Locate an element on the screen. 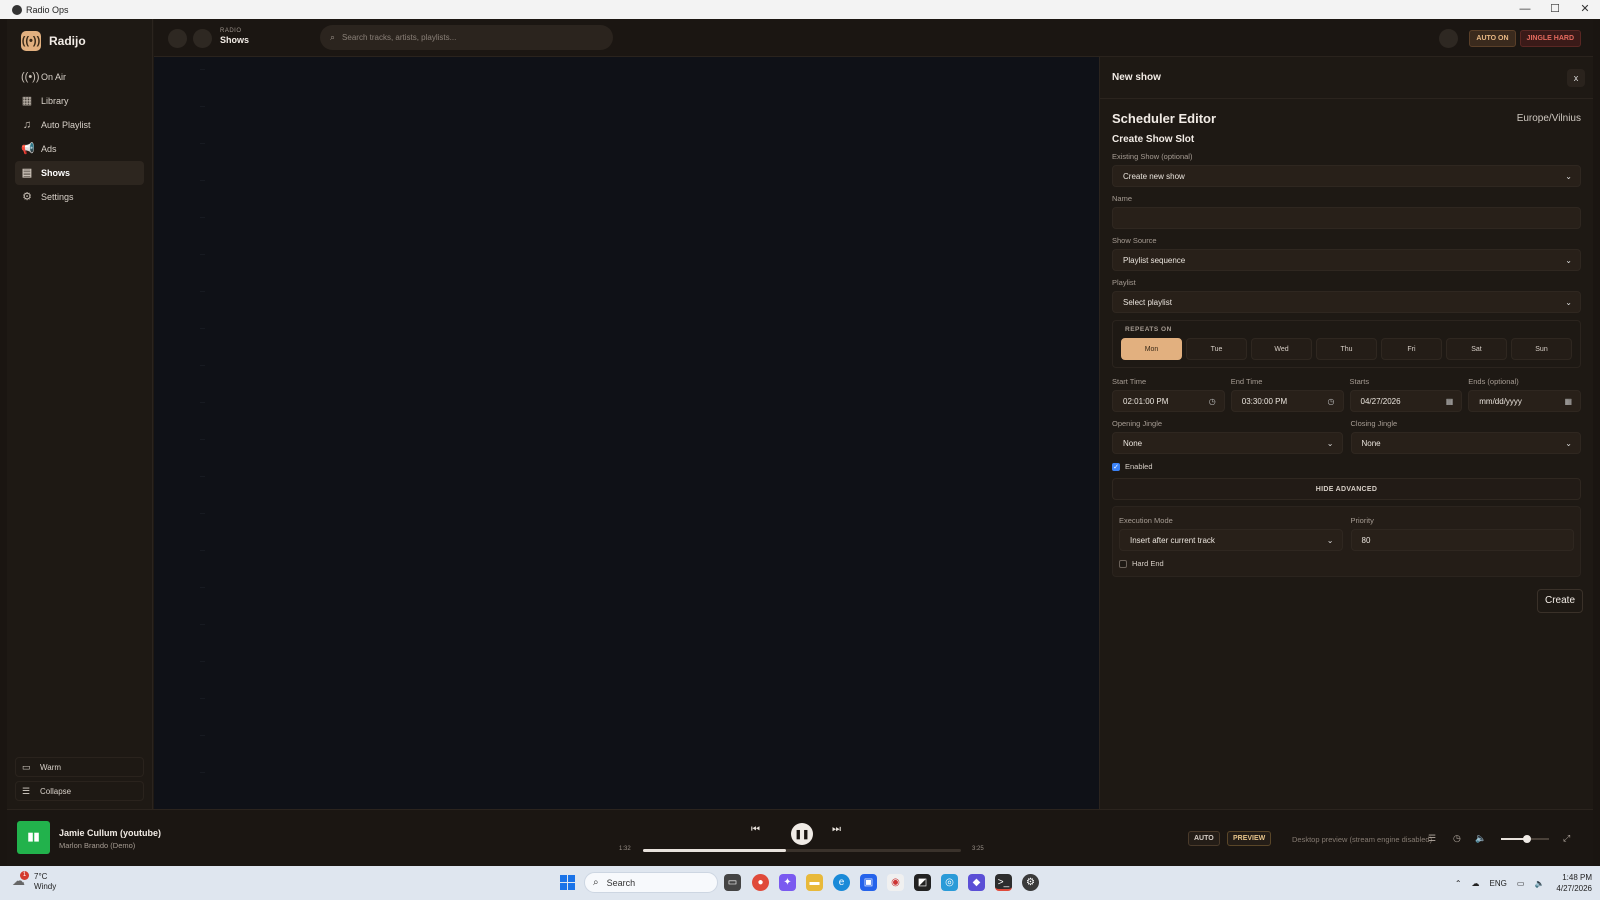 This screenshot has height=900, width=1600. copilot-icon: ✦ is located at coordinates (787, 882).